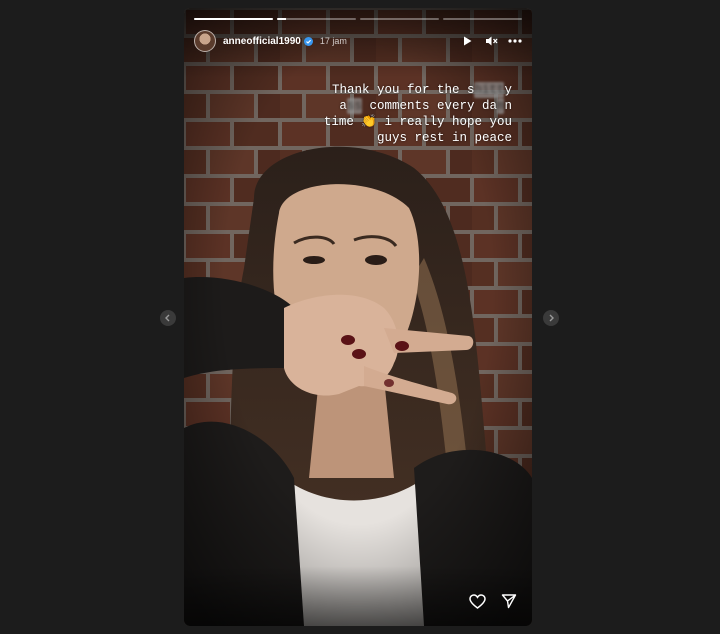 This screenshot has width=720, height=634. What do you see at coordinates (493, 601) in the screenshot?
I see `story-actions` at bounding box center [493, 601].